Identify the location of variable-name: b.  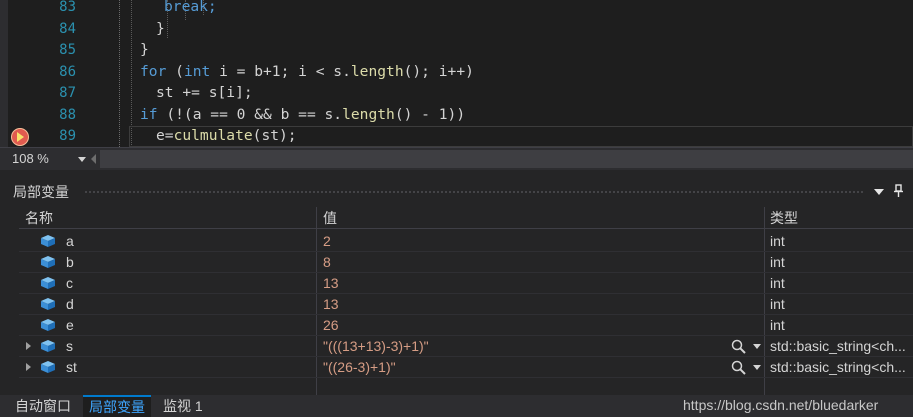
(70, 262).